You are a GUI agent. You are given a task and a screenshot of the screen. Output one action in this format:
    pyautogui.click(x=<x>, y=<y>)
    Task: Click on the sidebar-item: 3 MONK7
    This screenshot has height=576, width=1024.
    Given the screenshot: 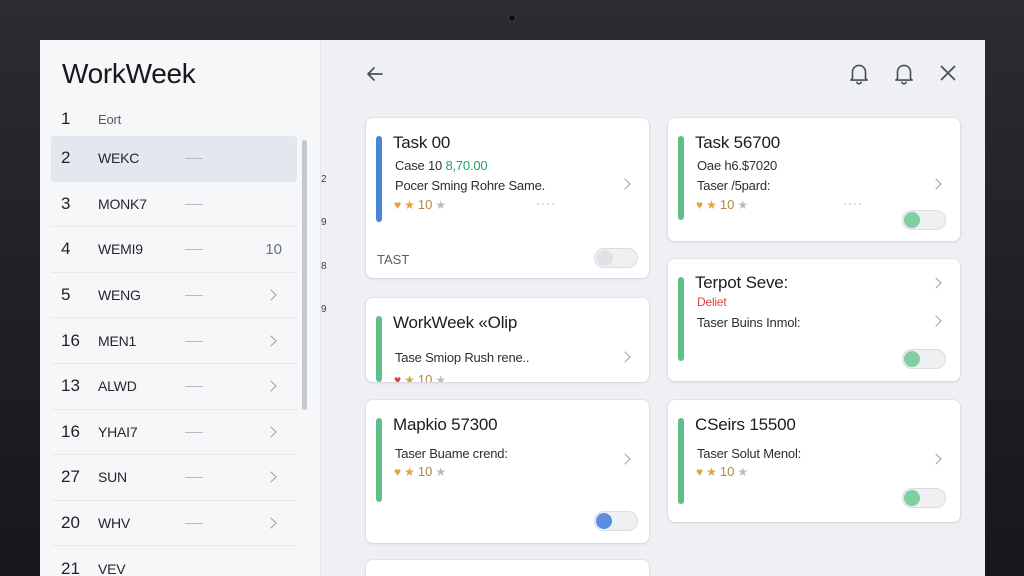 What is the action you would take?
    pyautogui.click(x=174, y=205)
    